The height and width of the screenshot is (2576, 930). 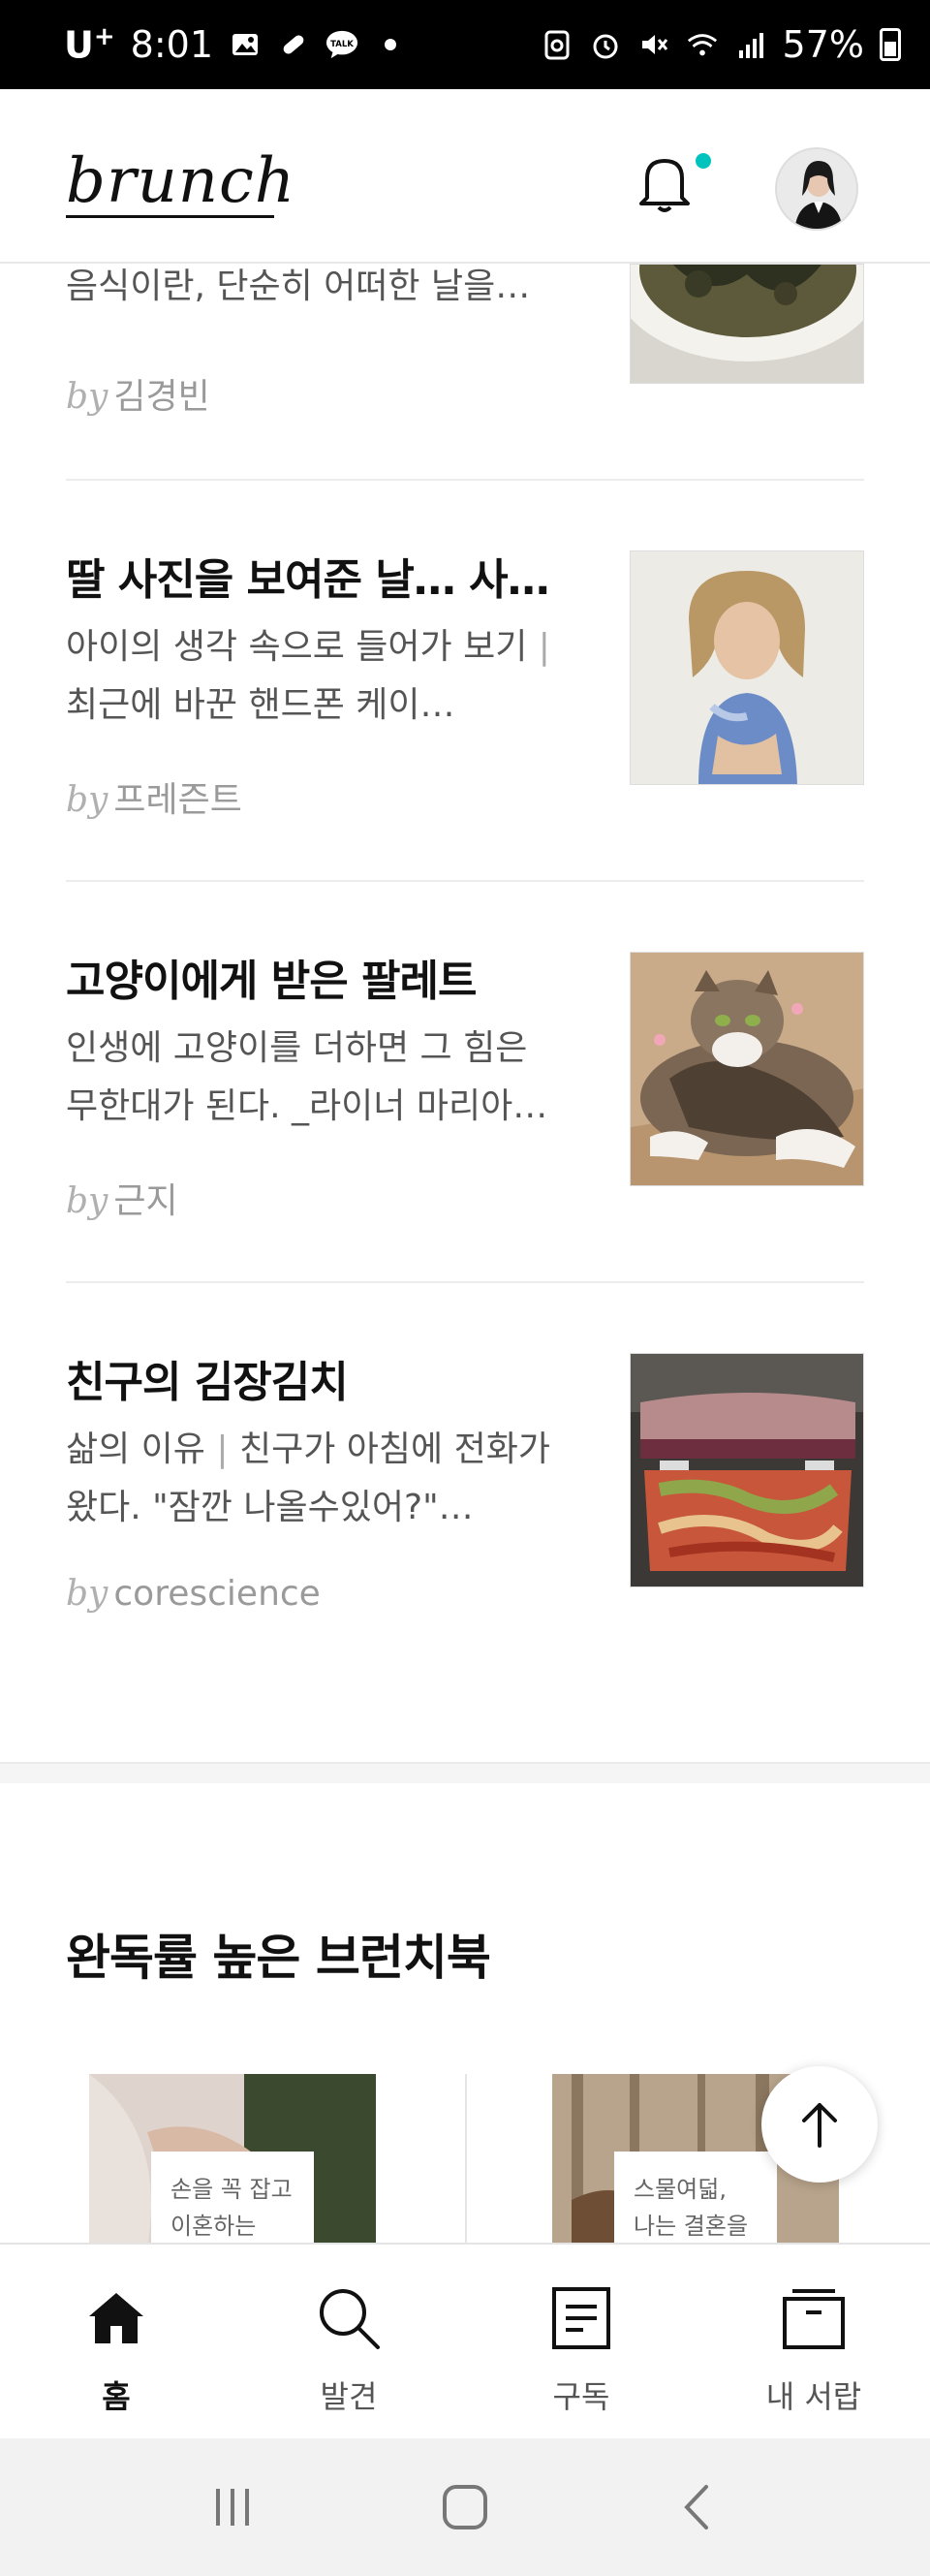 I want to click on brunchbook-label: 스물여덟, 나는 결혼을, so click(x=695, y=2200).